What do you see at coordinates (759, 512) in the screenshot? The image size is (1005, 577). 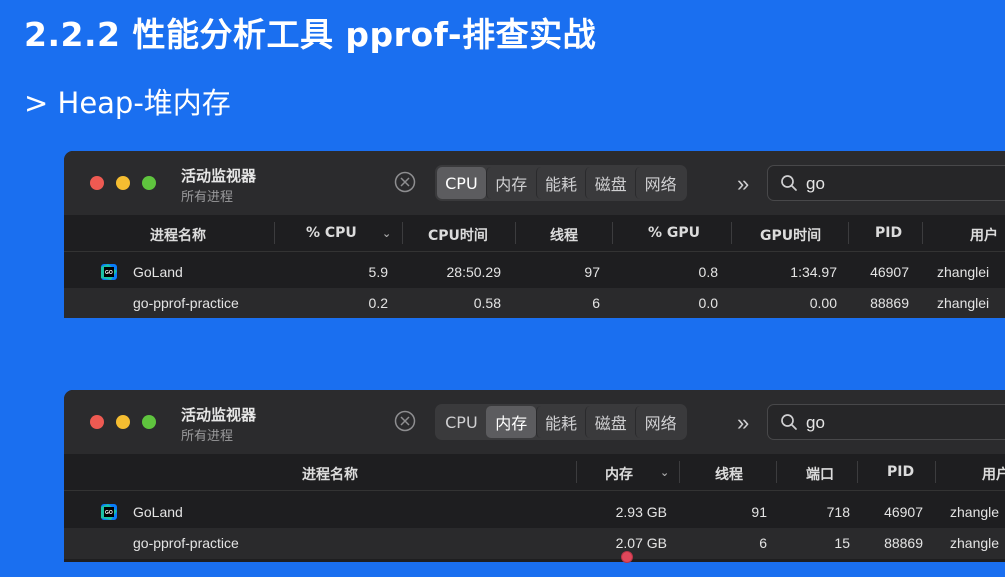 I see `threads: 91` at bounding box center [759, 512].